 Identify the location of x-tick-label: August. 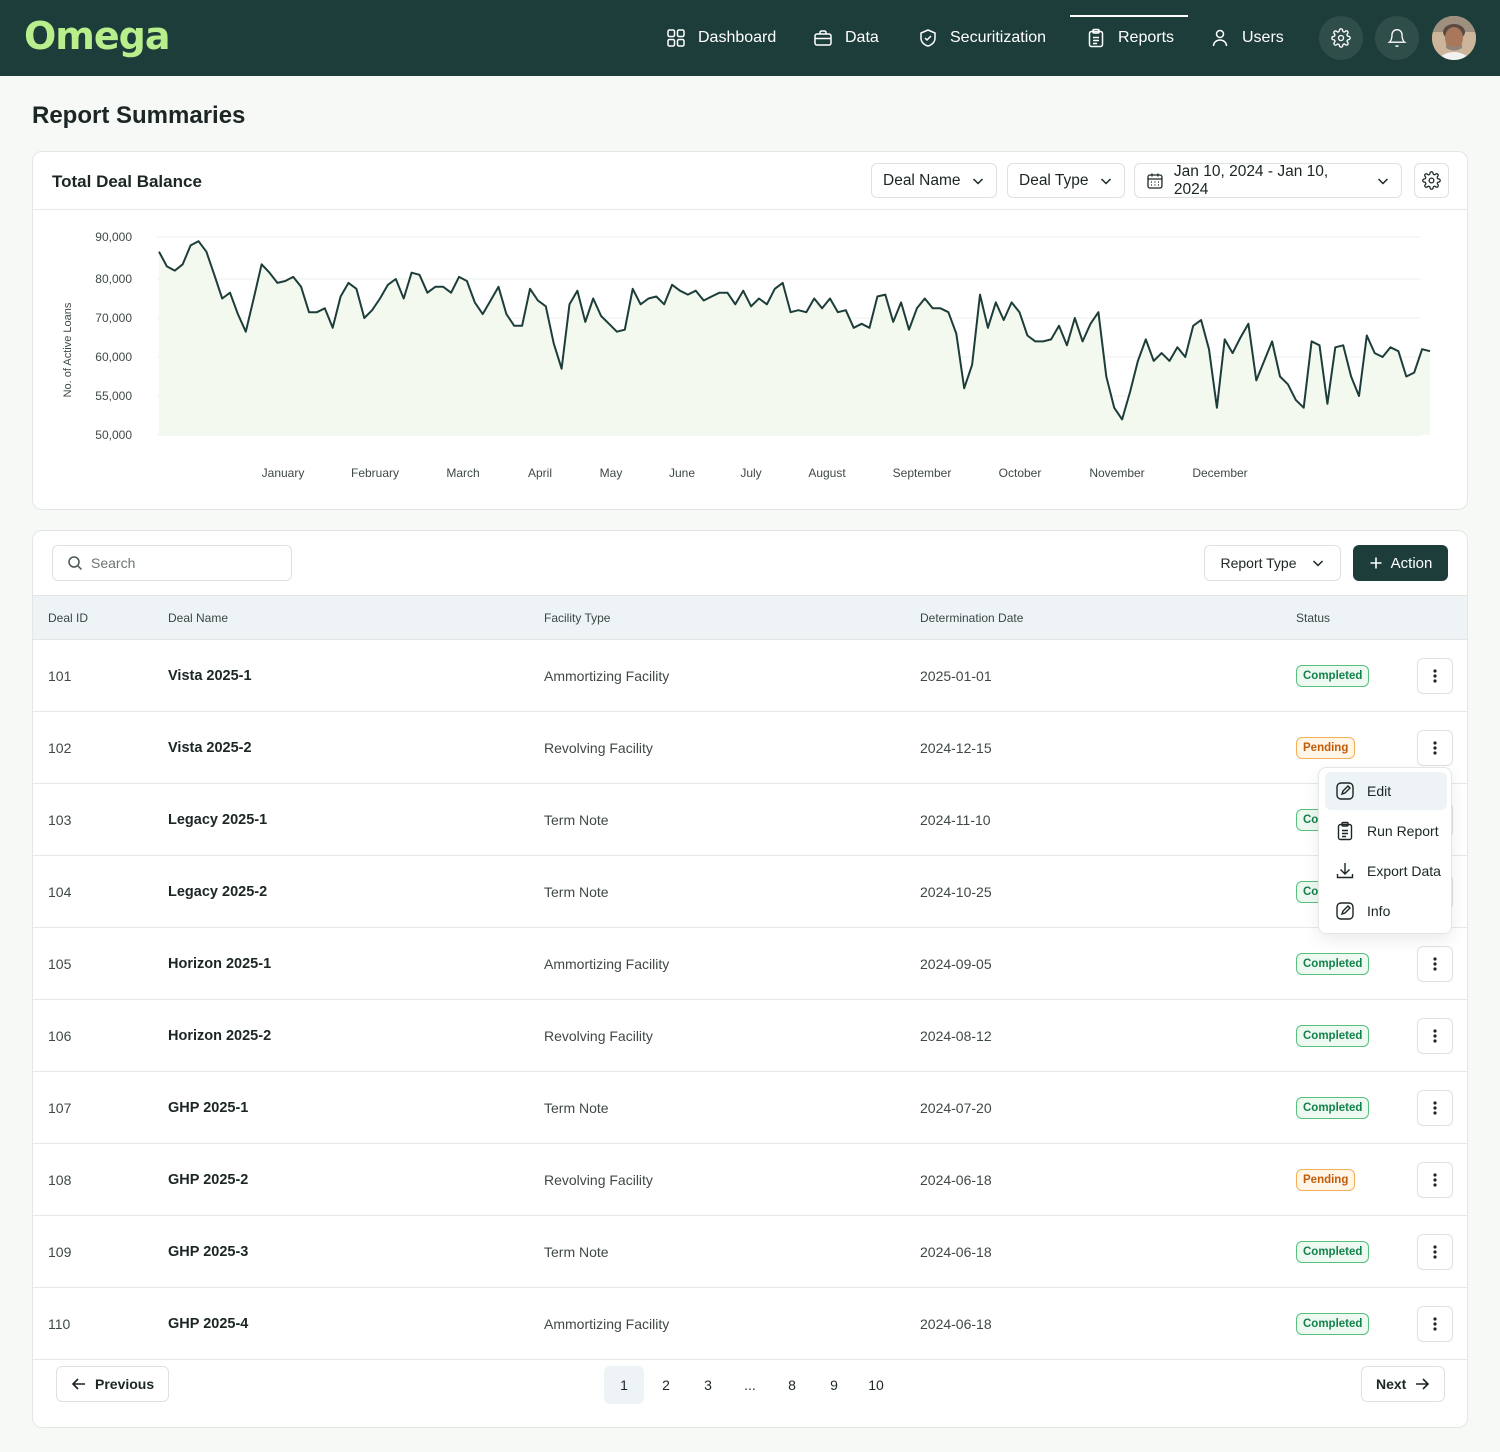
(827, 473).